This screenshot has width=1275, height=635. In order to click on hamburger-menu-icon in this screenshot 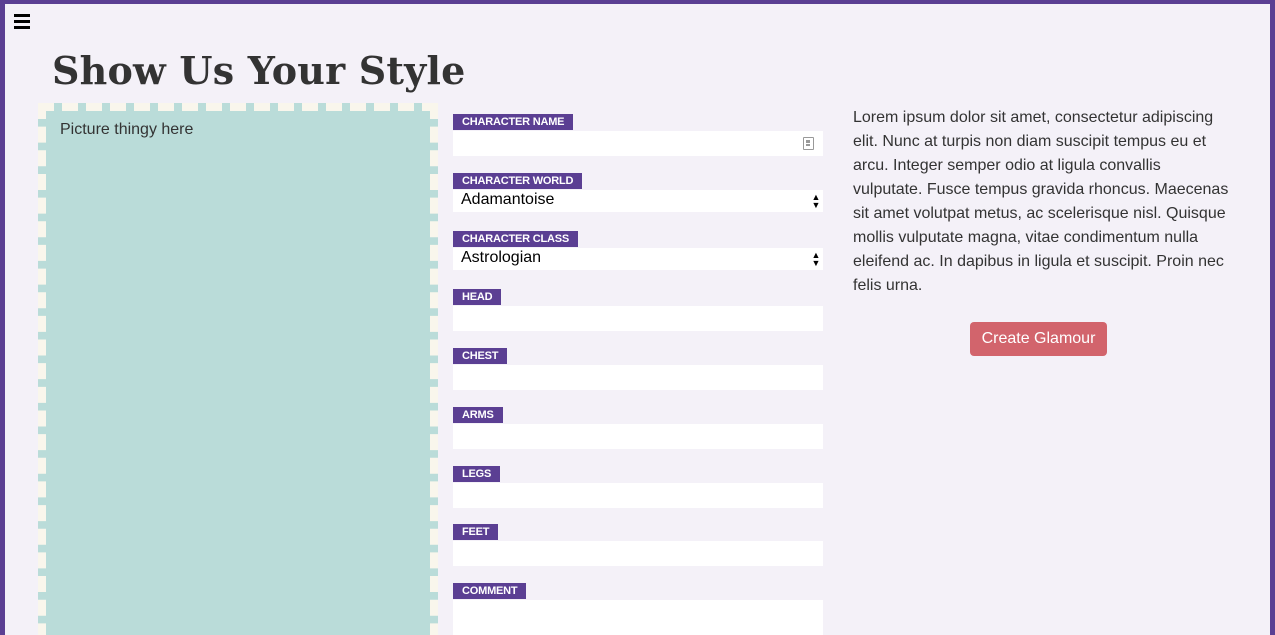, I will do `click(22, 21)`.